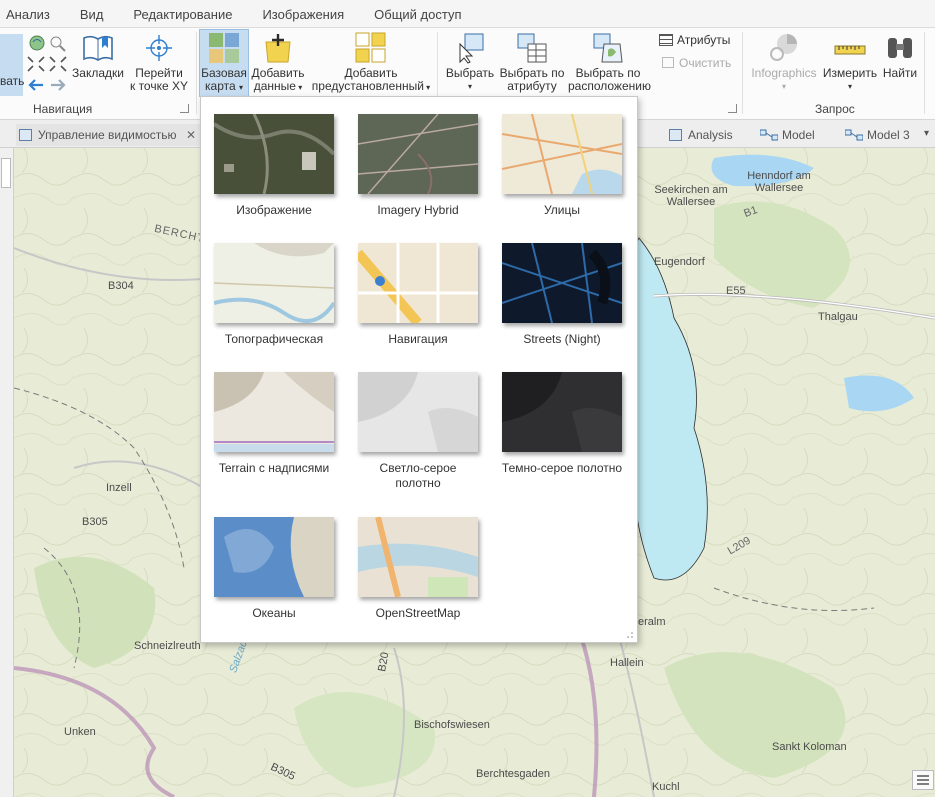 Image resolution: width=935 pixels, height=797 pixels. Describe the element at coordinates (25, 135) in the screenshot. I see `map-view-icon` at that location.